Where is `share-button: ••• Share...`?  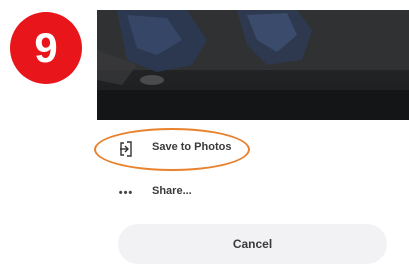
share-button: ••• Share... is located at coordinates (253, 193).